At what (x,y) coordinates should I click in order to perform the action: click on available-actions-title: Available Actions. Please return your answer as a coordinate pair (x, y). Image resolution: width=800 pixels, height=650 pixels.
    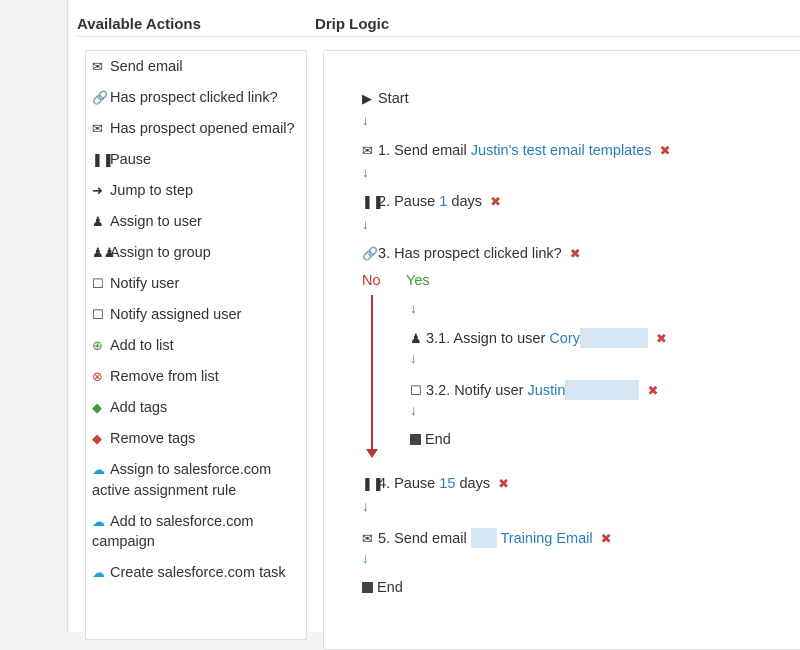
    Looking at the image, I should click on (139, 24).